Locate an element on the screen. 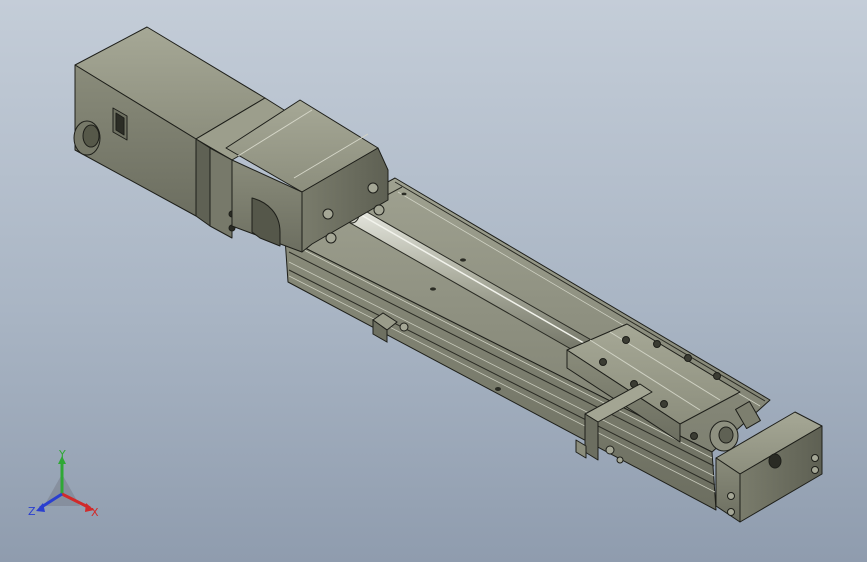 This screenshot has width=867, height=562. x-axis-label: X is located at coordinates (95, 512).